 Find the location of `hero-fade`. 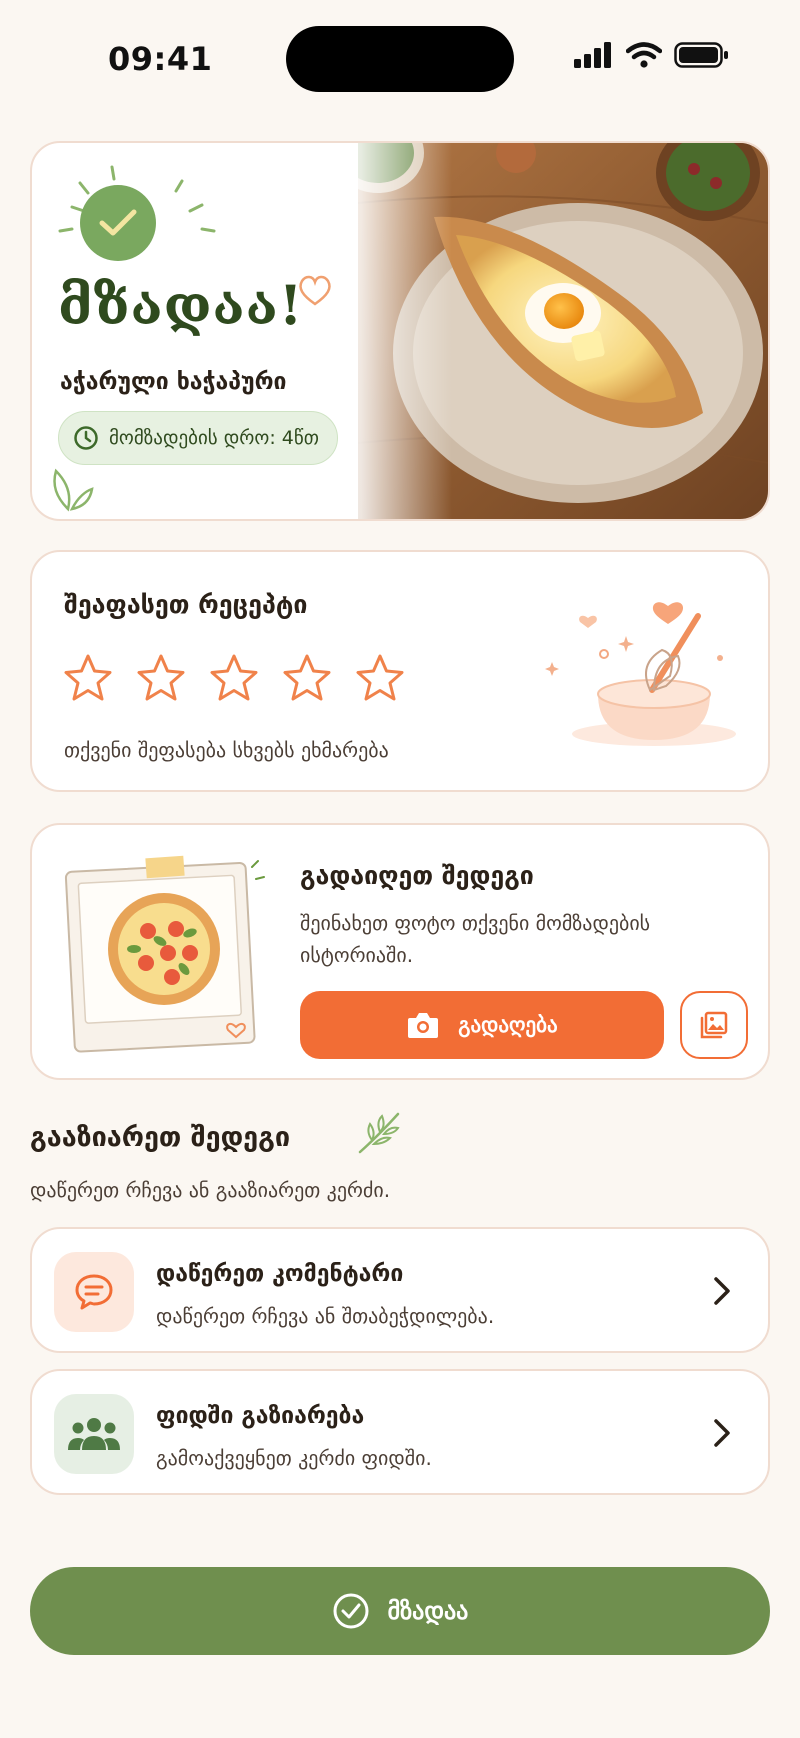

hero-fade is located at coordinates (382, 331).